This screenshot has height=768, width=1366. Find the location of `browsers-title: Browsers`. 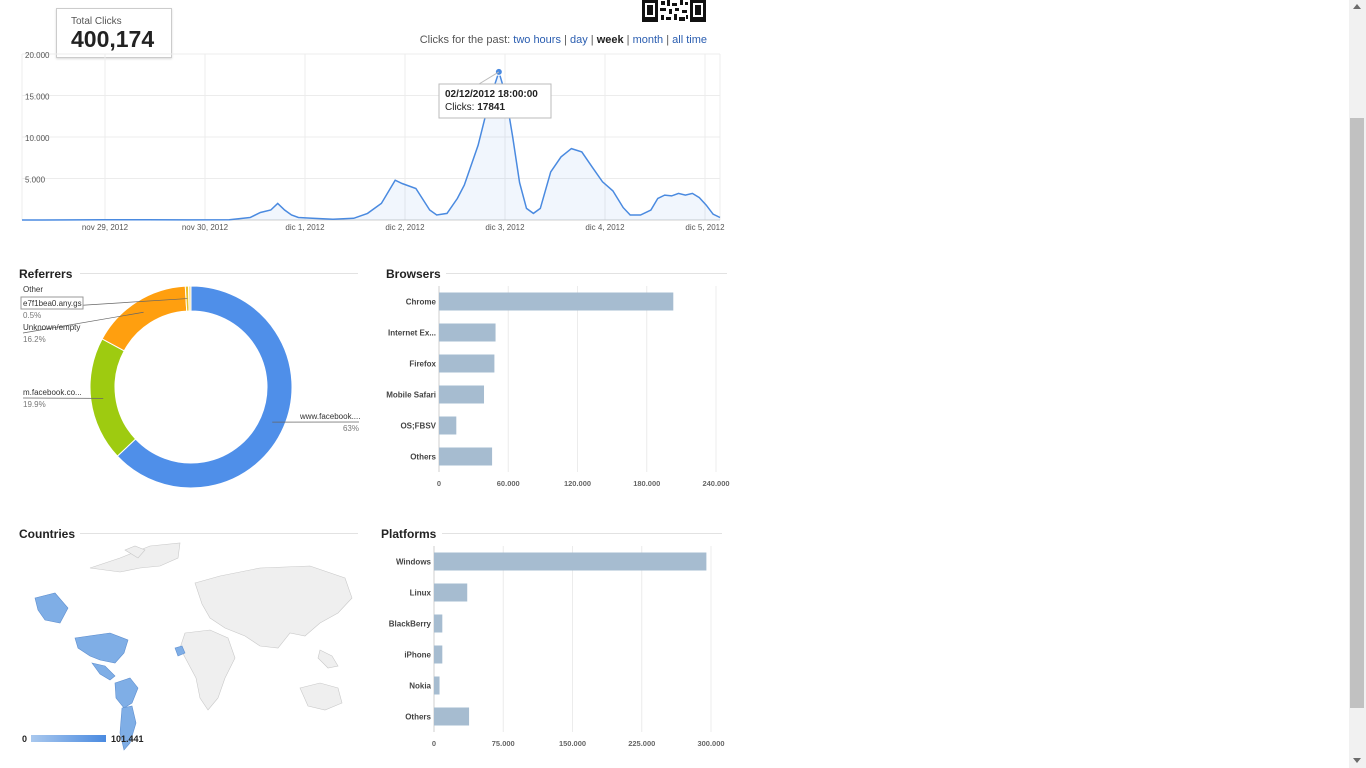

browsers-title: Browsers is located at coordinates (413, 274).